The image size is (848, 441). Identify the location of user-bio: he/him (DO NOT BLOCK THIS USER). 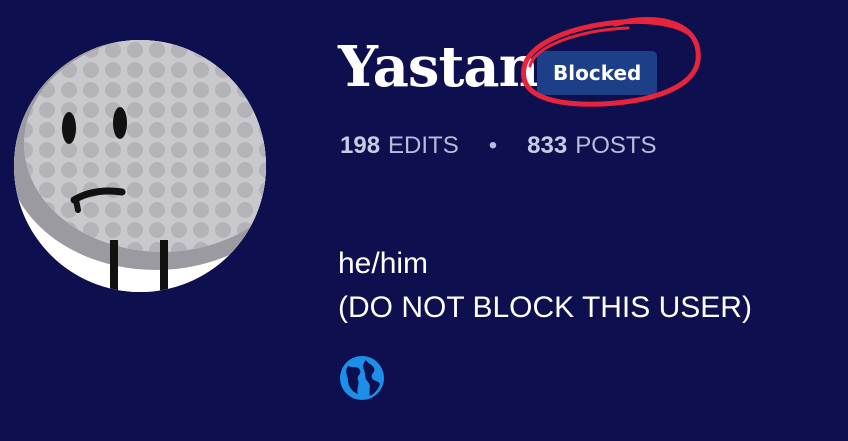
(545, 286).